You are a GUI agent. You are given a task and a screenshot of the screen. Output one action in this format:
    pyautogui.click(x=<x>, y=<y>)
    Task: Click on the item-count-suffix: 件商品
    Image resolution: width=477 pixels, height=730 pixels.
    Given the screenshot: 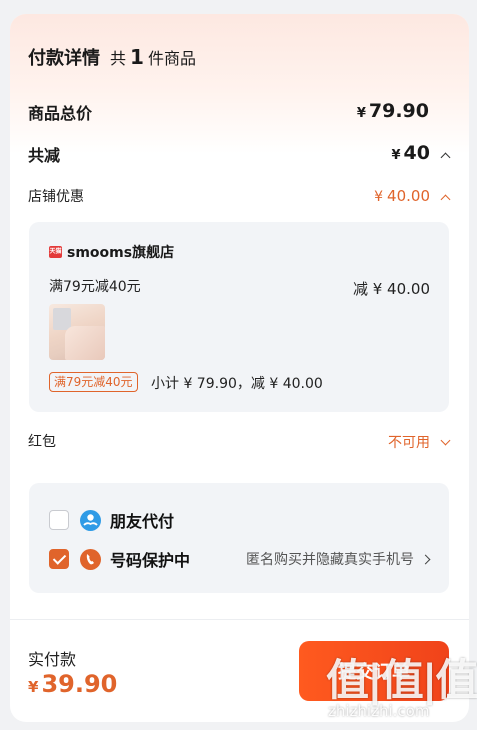 What is the action you would take?
    pyautogui.click(x=171, y=58)
    